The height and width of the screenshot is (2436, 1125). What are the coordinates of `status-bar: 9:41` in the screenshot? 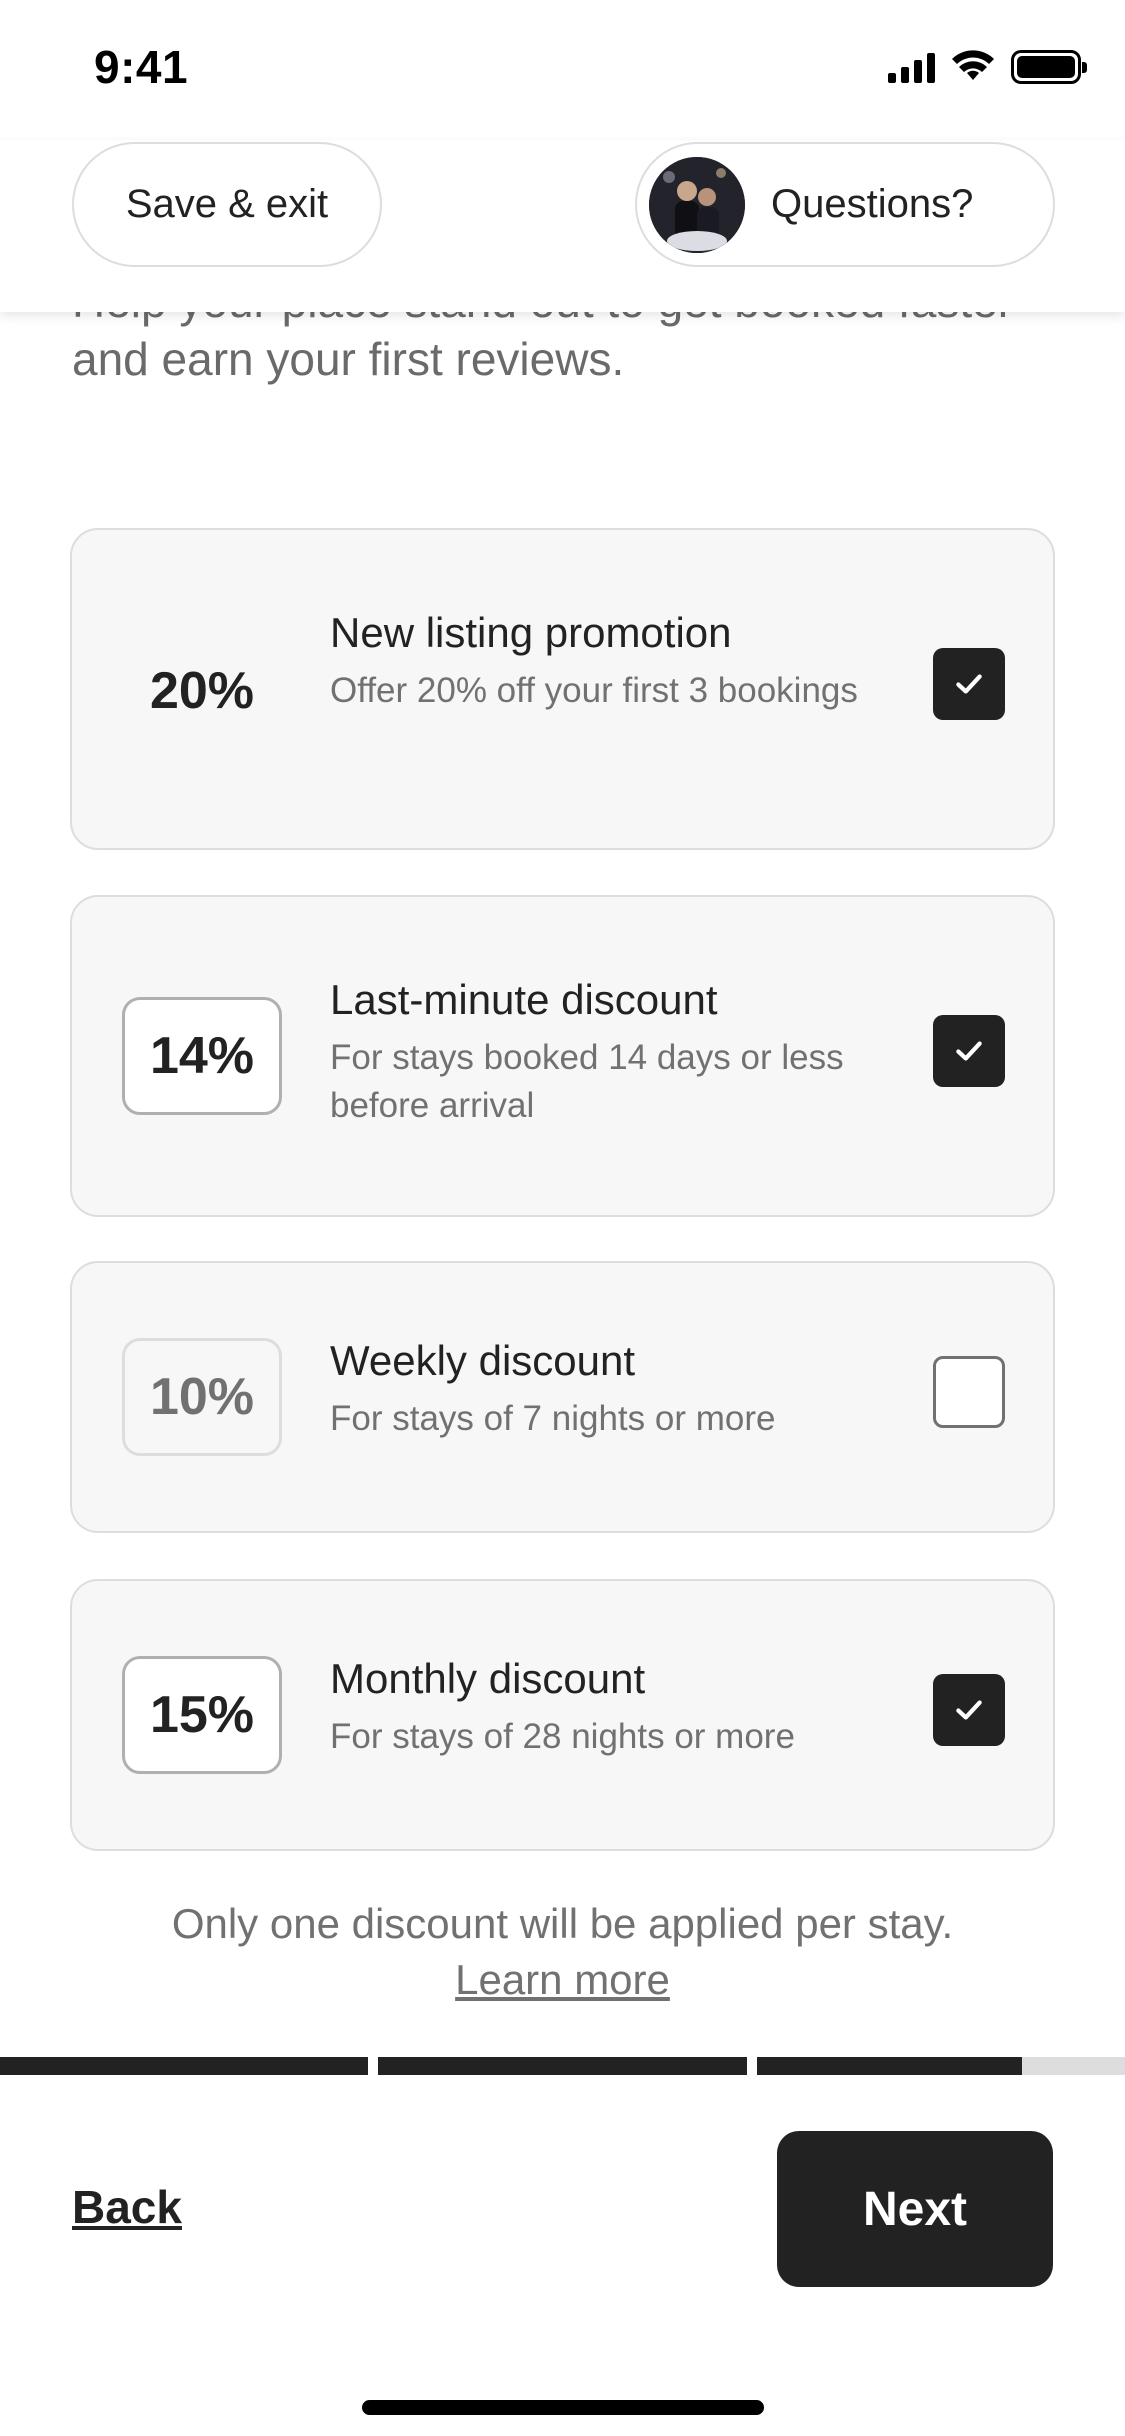 It's located at (562, 70).